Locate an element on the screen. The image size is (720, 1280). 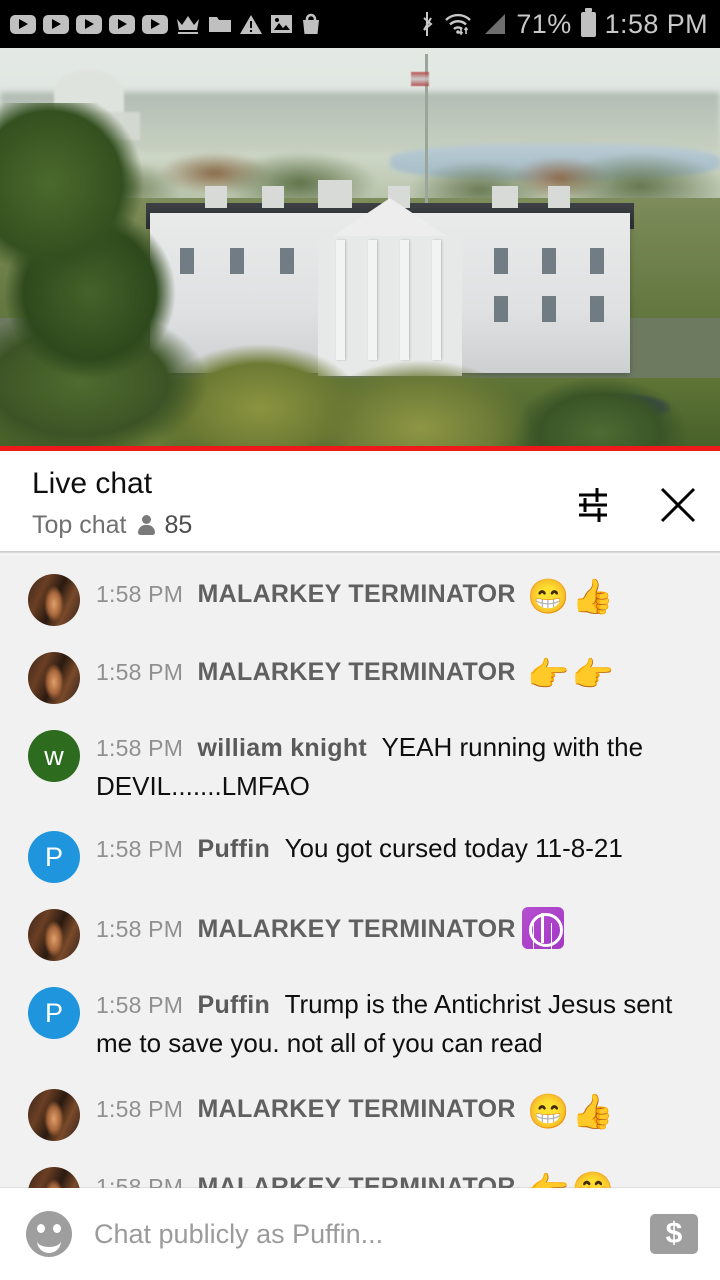
left-tree is located at coordinates (105, 253).